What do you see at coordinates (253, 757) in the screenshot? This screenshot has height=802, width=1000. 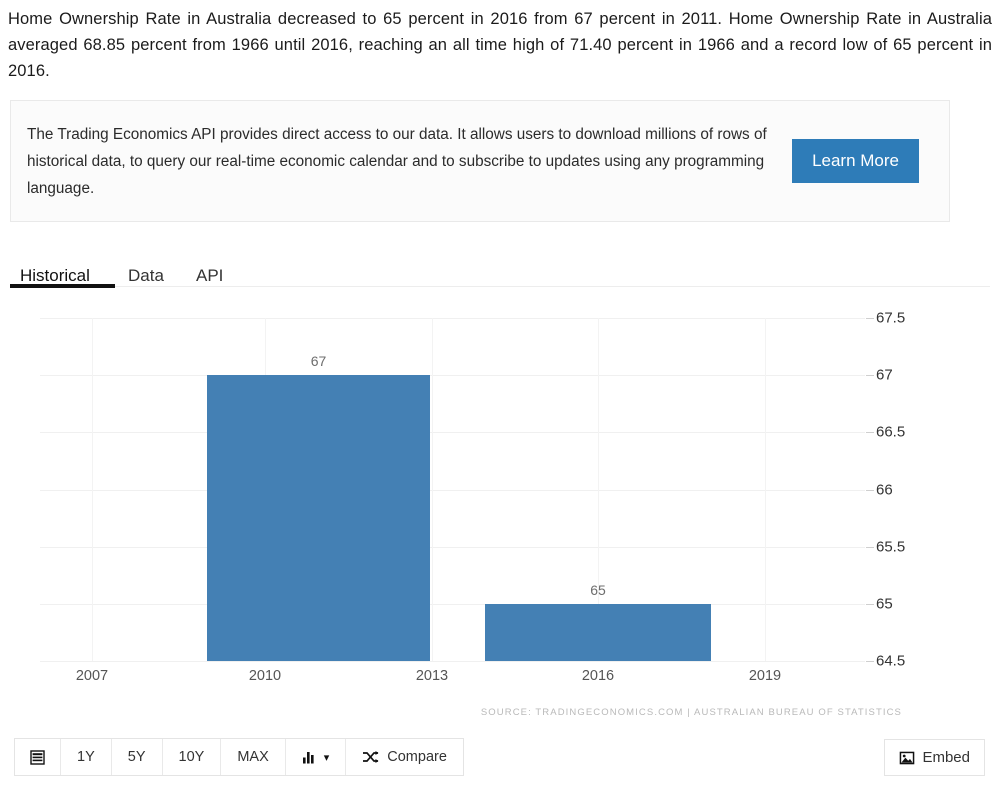 I see `range-max-button: MAX` at bounding box center [253, 757].